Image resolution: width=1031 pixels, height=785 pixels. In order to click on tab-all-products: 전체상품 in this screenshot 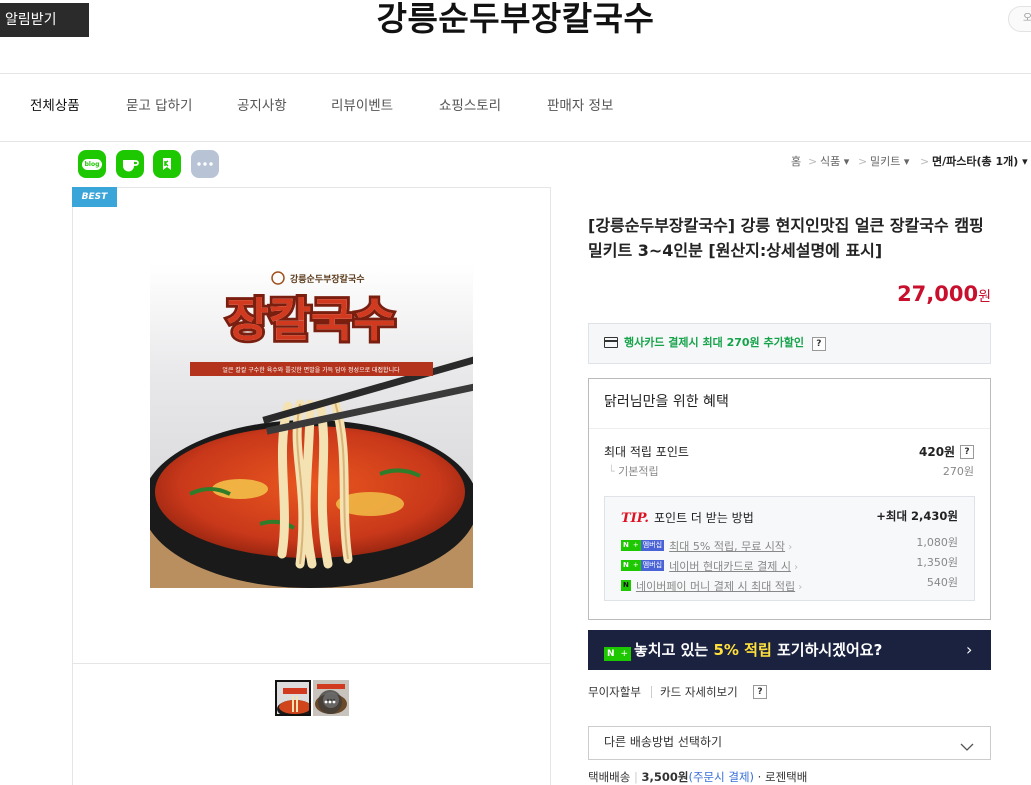, I will do `click(55, 106)`.